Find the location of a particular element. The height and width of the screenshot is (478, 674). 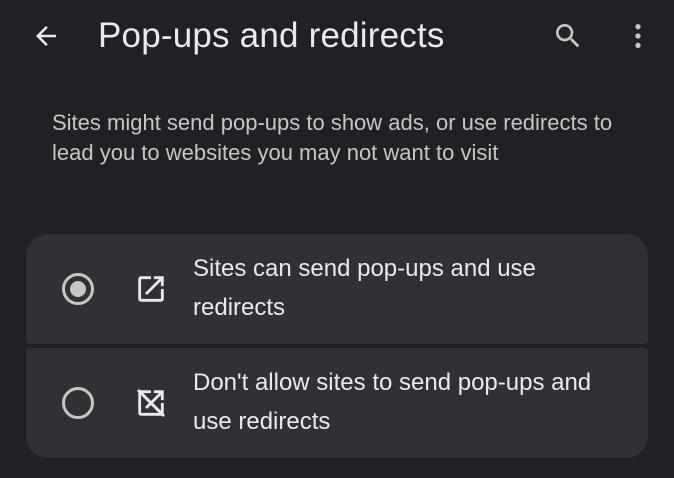

page-title: Pop-ups and redirects is located at coordinates (271, 35).